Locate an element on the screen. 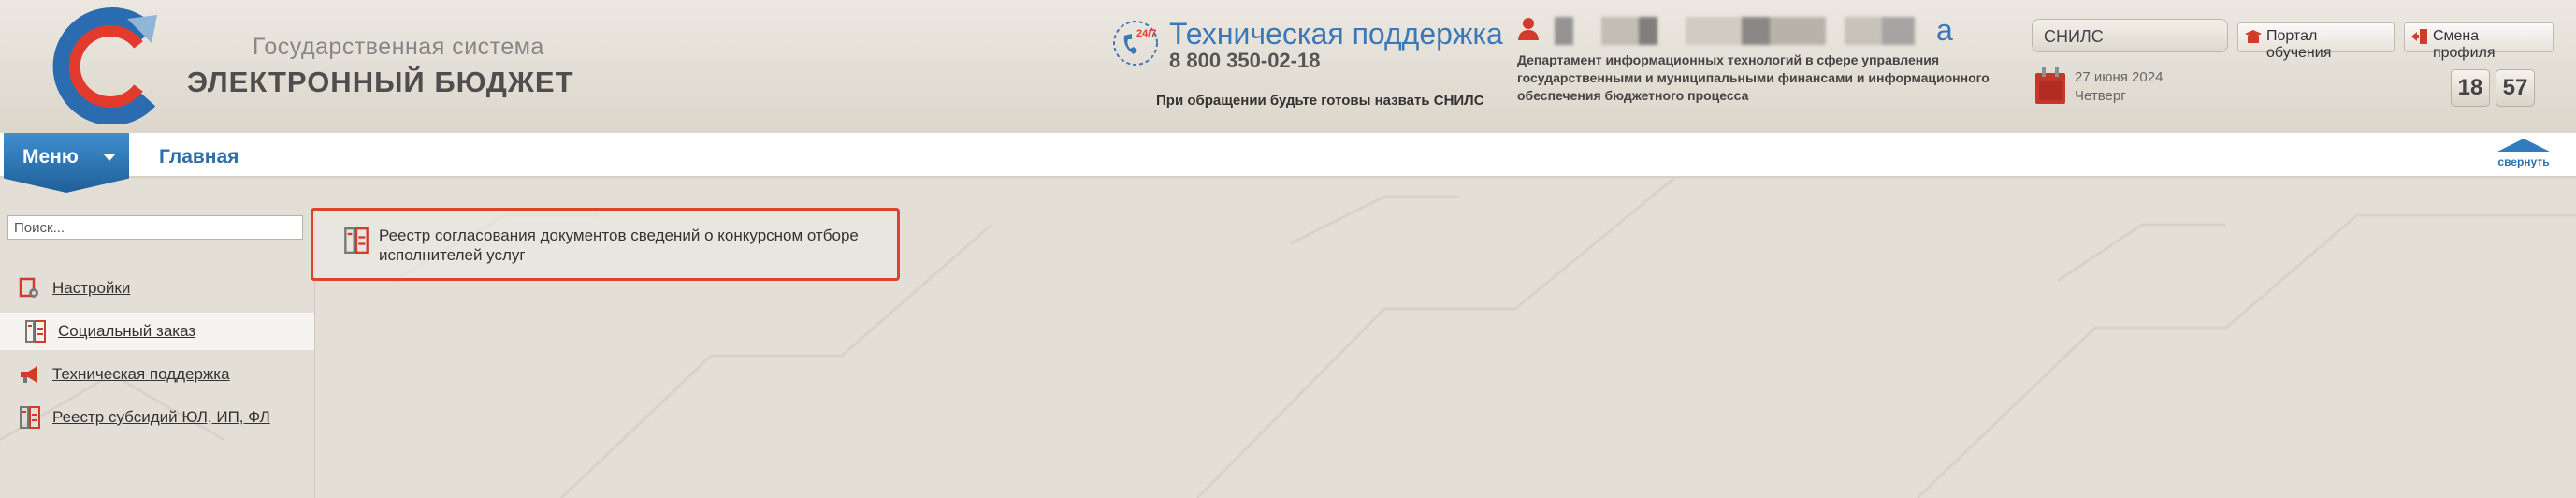  logo-icon is located at coordinates (105, 65).